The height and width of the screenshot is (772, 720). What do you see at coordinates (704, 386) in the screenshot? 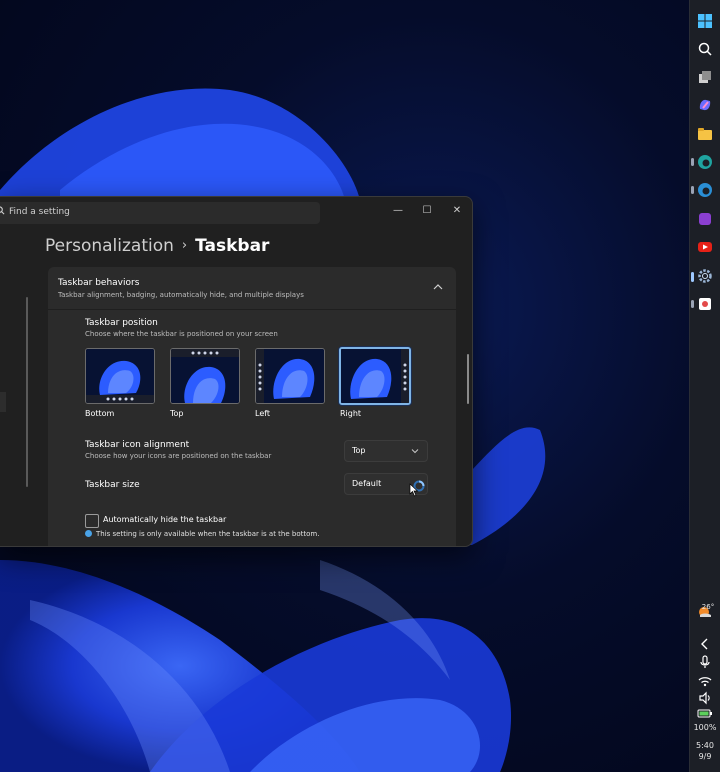
I see `taskbar: 26° 100% 5:40 9/9` at bounding box center [704, 386].